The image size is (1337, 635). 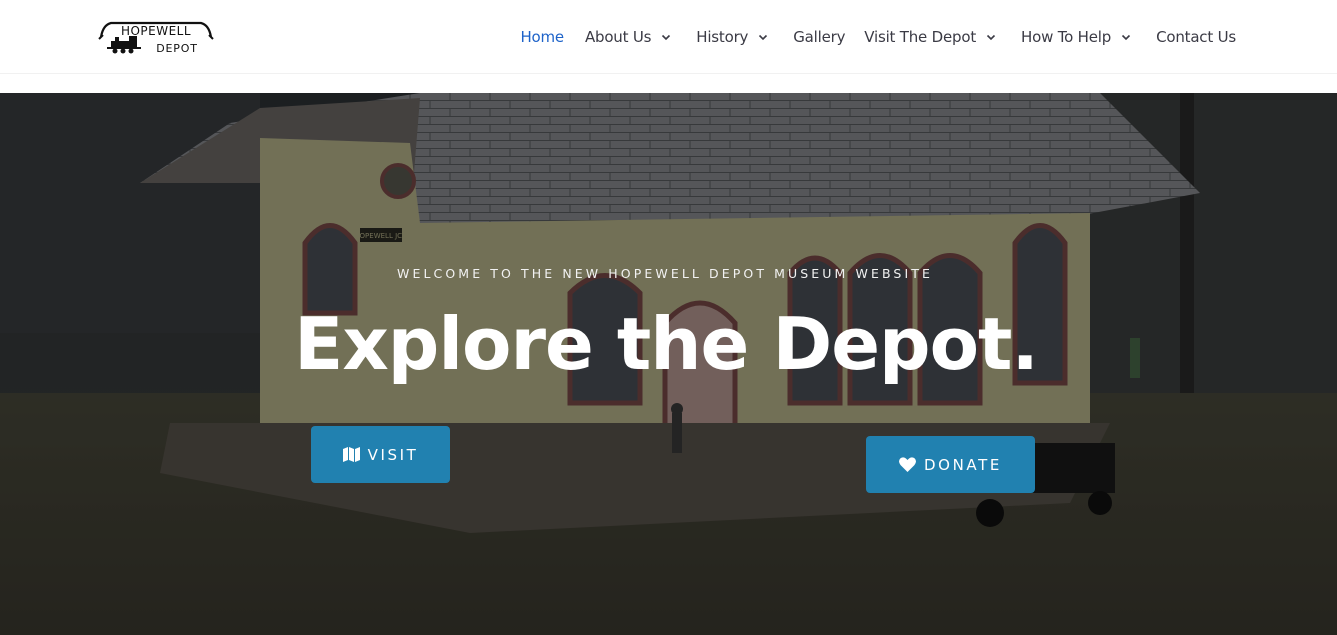 I want to click on nav-label: How To Help, so click(x=1066, y=37).